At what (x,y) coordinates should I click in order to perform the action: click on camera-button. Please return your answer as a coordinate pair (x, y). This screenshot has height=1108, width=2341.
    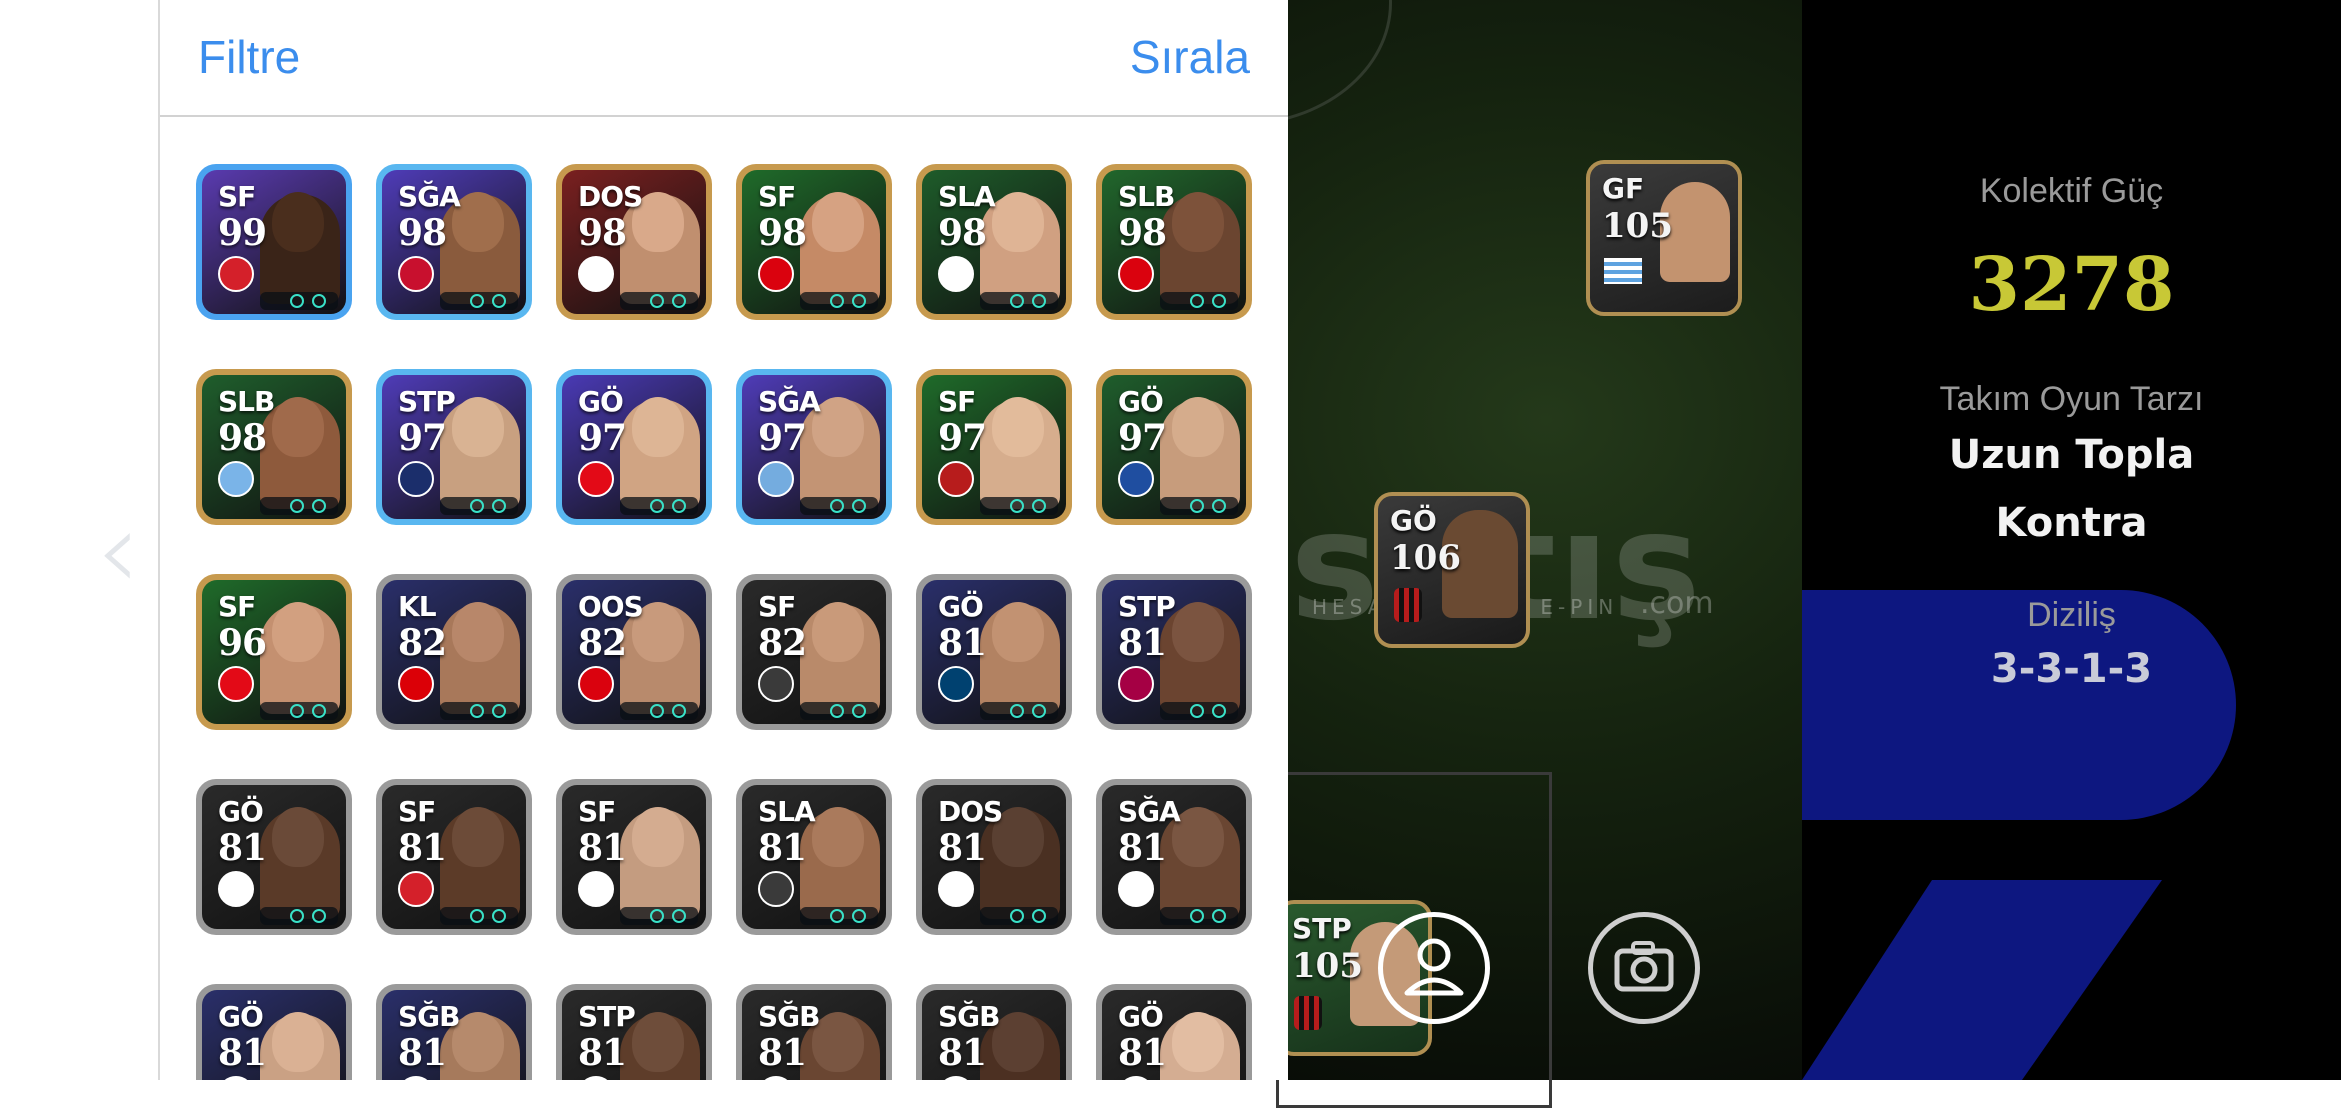
    Looking at the image, I should click on (1644, 968).